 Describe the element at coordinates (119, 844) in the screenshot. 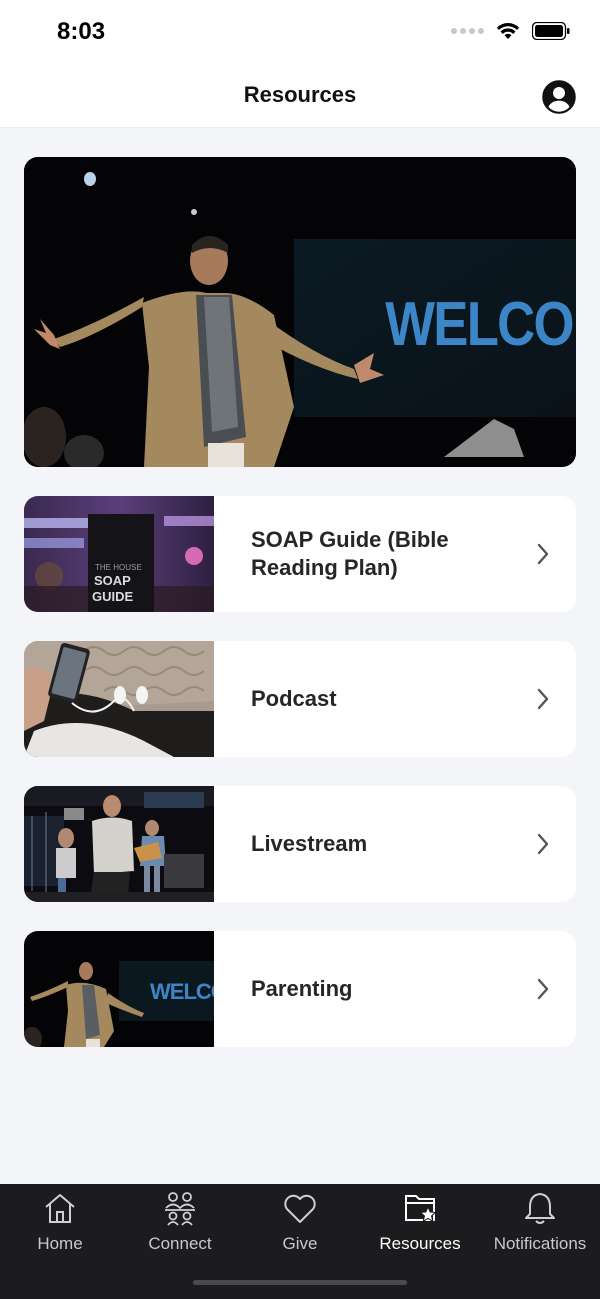

I see `thumbnail-livestream` at that location.